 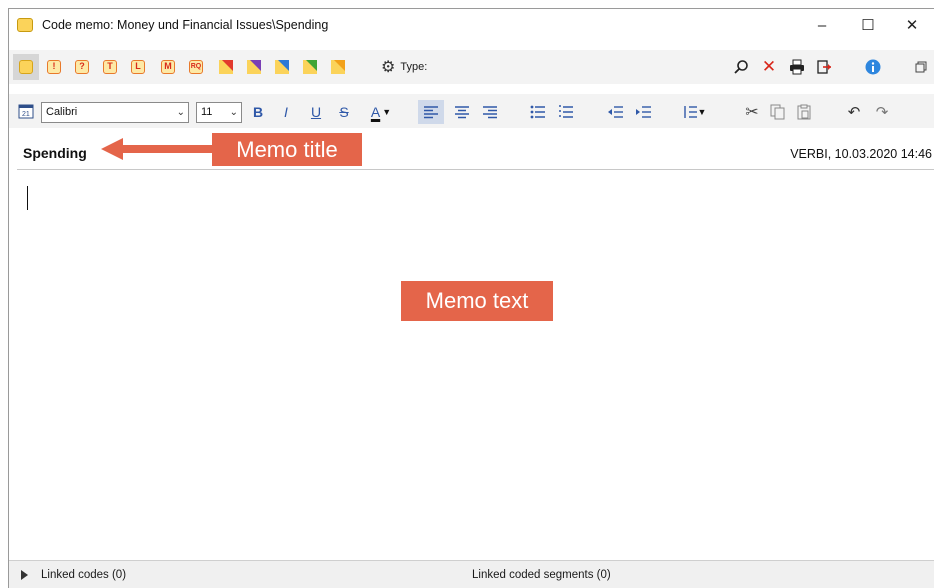 I want to click on format-toolbar: 21 Calibri ⌄ 11 ⌄ B I U S A ▼ ▼ ✂ ↶ ↷, so click(x=471, y=111).